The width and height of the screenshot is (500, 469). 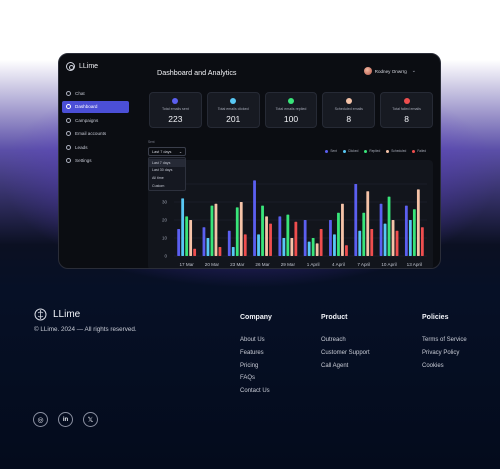 What do you see at coordinates (444, 343) in the screenshot?
I see `footer-link: Terms of Service` at bounding box center [444, 343].